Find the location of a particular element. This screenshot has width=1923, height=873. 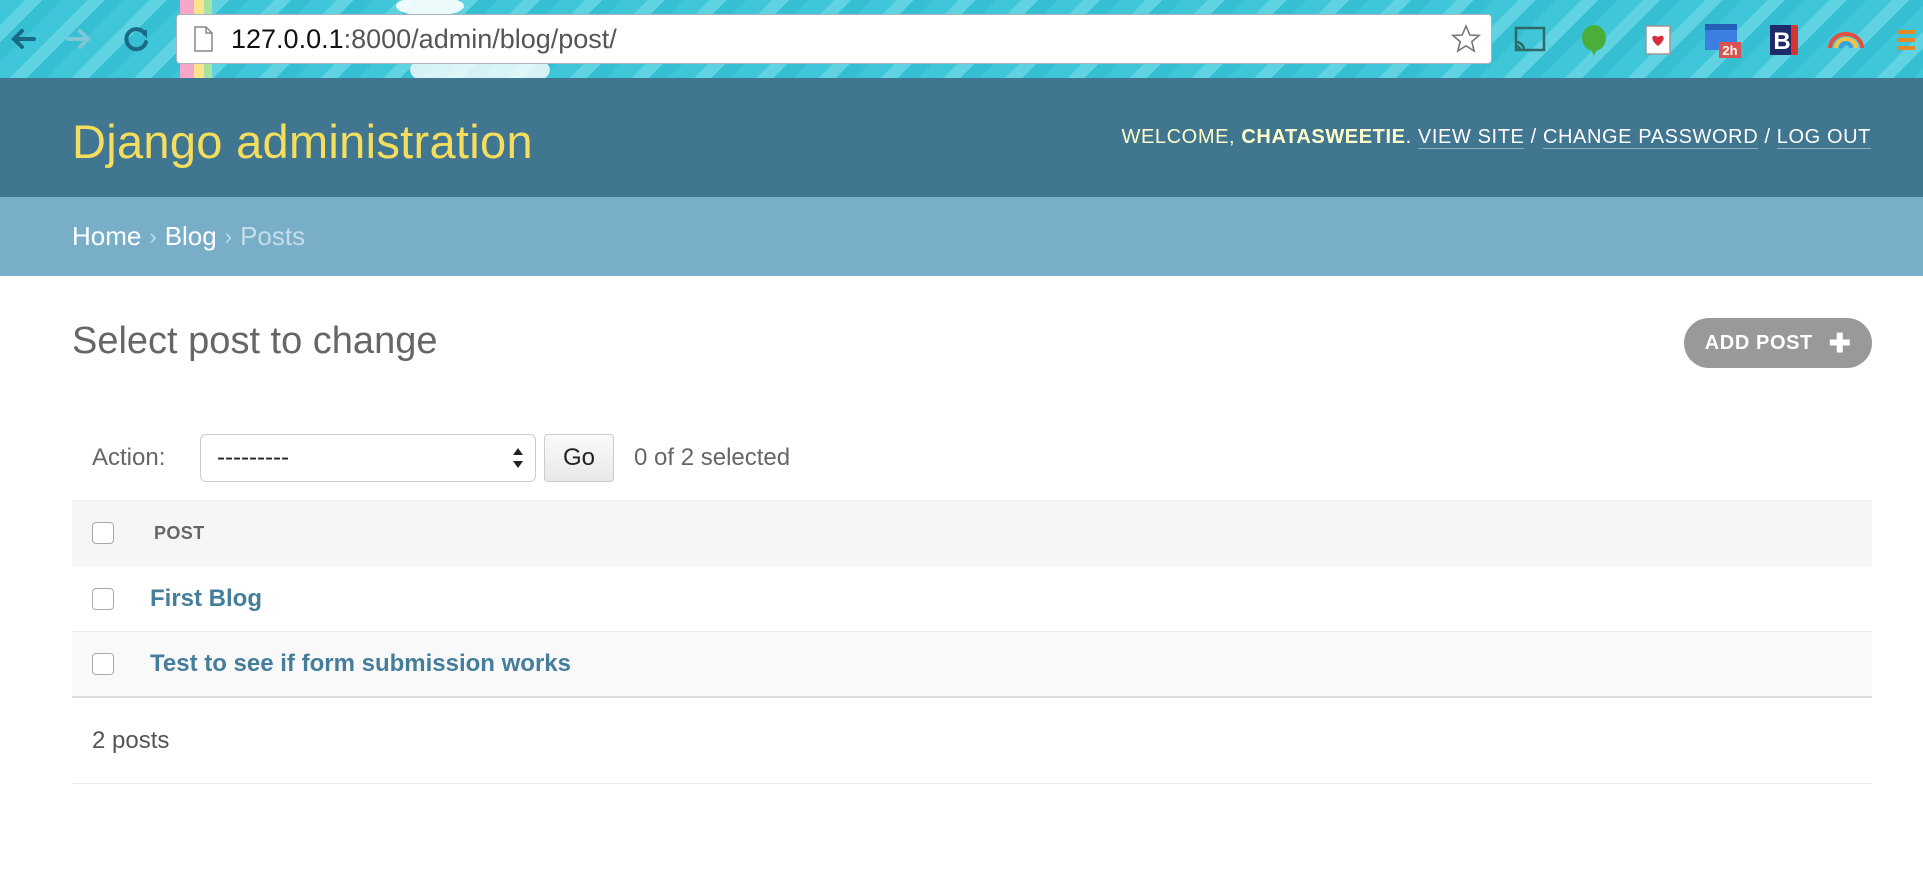

browser-toolbar: 127.0.0.1:8000/admin/blog/post/ 2h B is located at coordinates (961, 39).